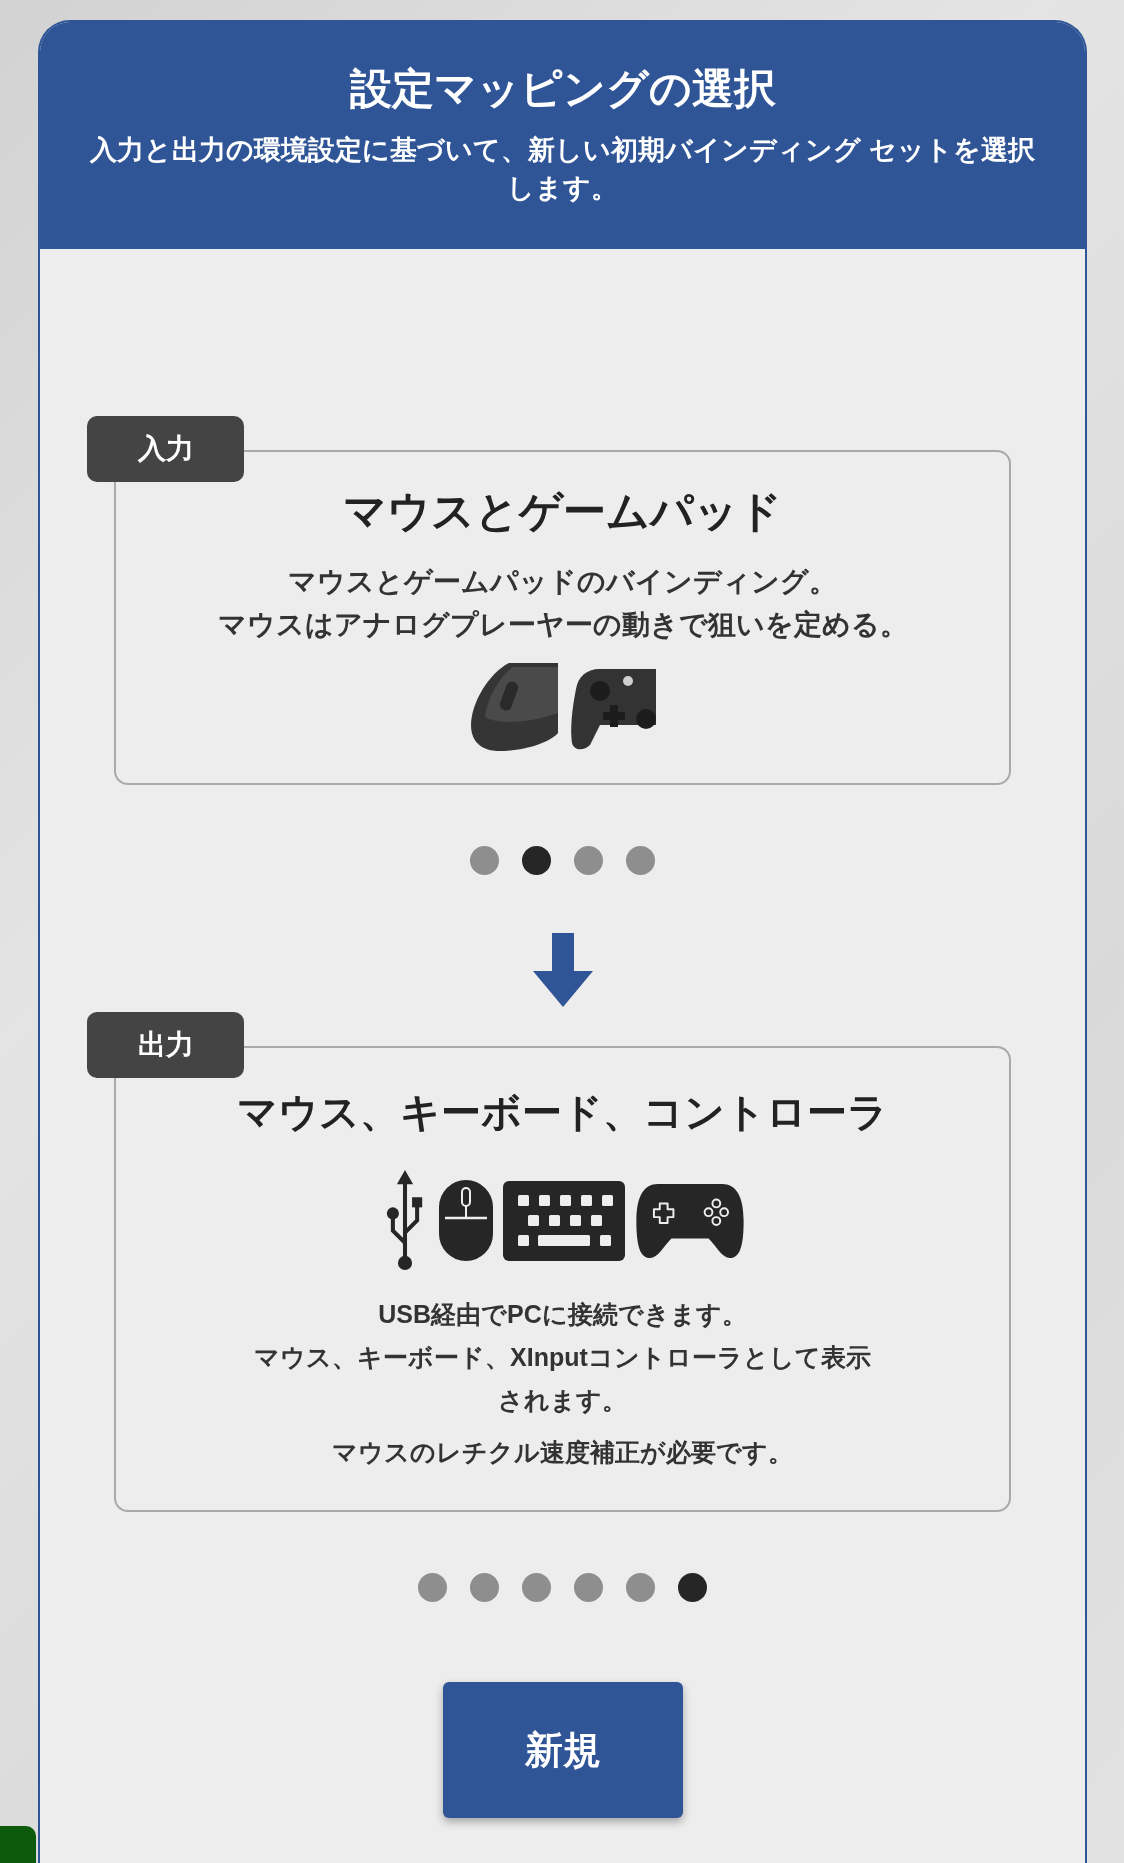 Image resolution: width=1124 pixels, height=1863 pixels. Describe the element at coordinates (562, 1112) in the screenshot. I see `option-title: マウス、キーボード、コントローラ` at that location.